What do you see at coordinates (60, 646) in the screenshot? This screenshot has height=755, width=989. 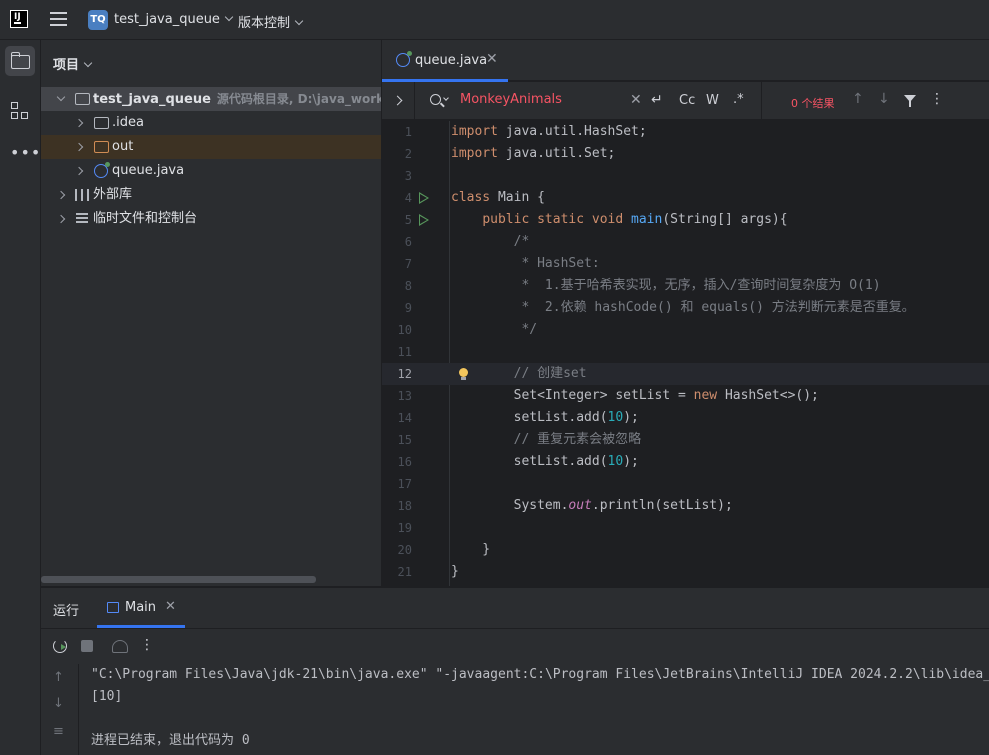 I see `rerun-icon` at bounding box center [60, 646].